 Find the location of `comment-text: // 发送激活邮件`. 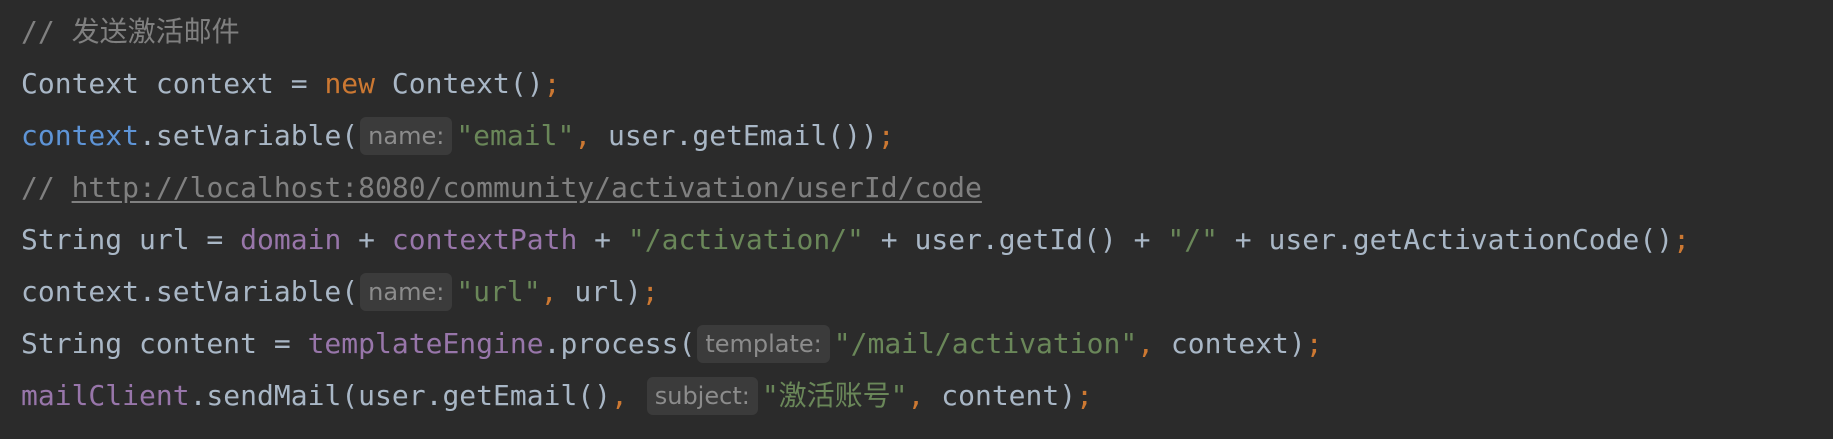

comment-text: // 发送激活邮件 is located at coordinates (130, 31).